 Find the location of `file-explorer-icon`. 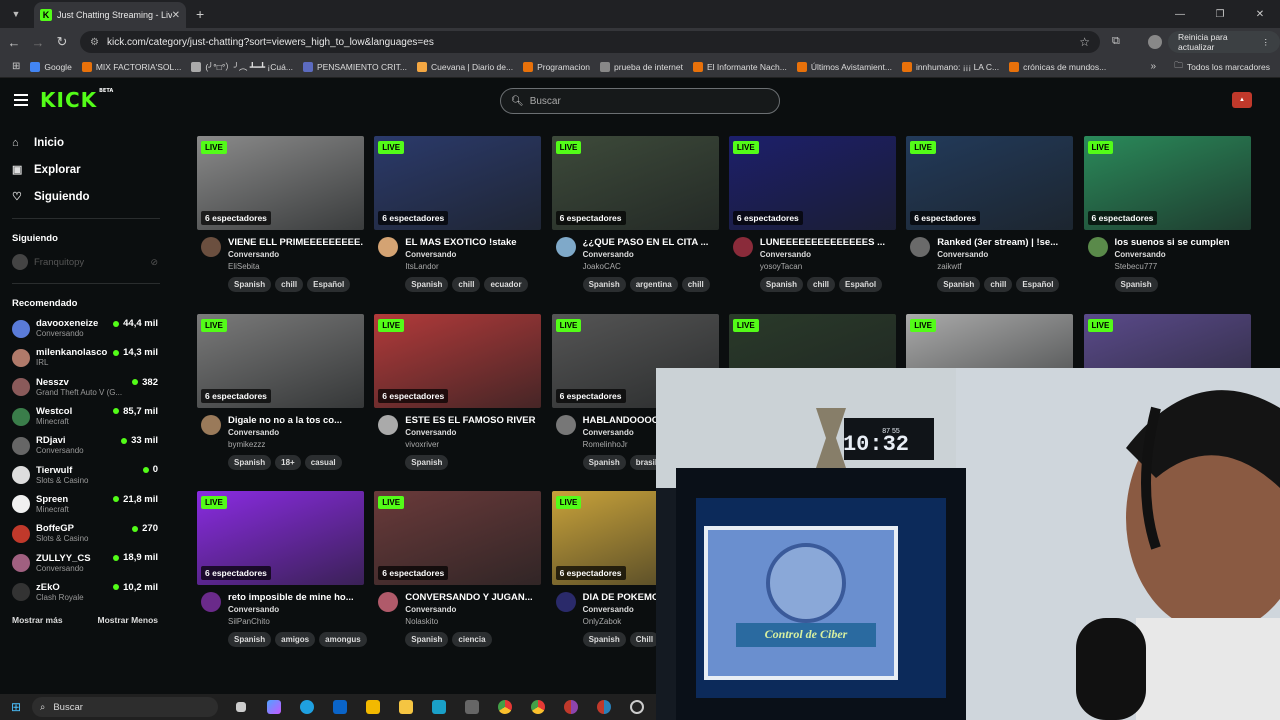

file-explorer-icon is located at coordinates (405, 707).